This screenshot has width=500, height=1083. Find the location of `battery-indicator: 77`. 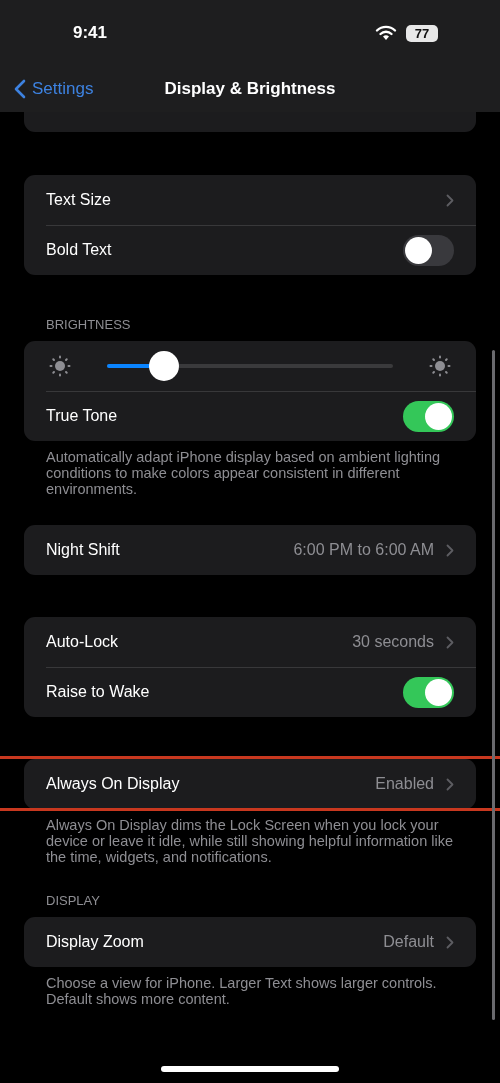

battery-indicator: 77 is located at coordinates (422, 33).